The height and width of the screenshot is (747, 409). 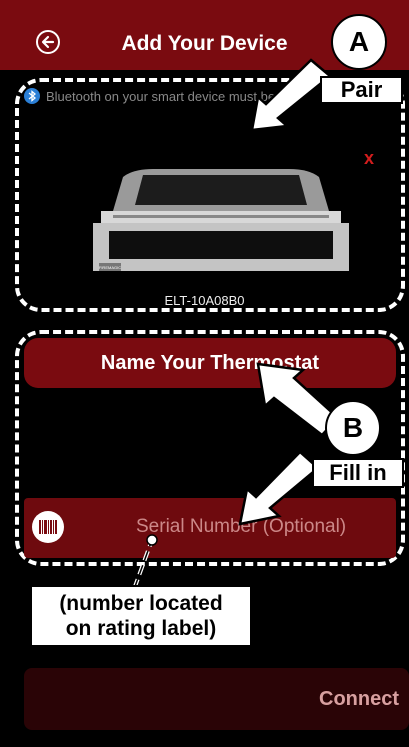 What do you see at coordinates (141, 628) in the screenshot?
I see `note-line-2: on rating label)` at bounding box center [141, 628].